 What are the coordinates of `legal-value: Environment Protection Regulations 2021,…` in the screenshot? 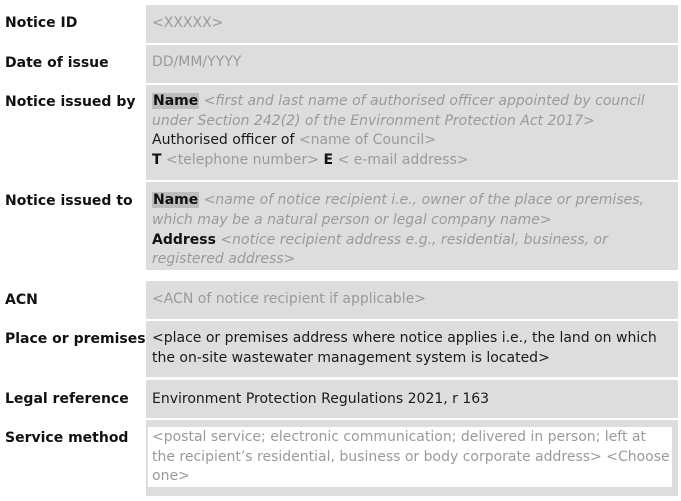 It's located at (321, 399).